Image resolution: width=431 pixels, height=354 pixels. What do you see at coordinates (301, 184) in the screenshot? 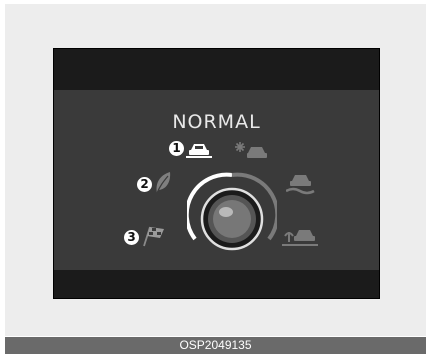
I see `mud-mode-icon` at bounding box center [301, 184].